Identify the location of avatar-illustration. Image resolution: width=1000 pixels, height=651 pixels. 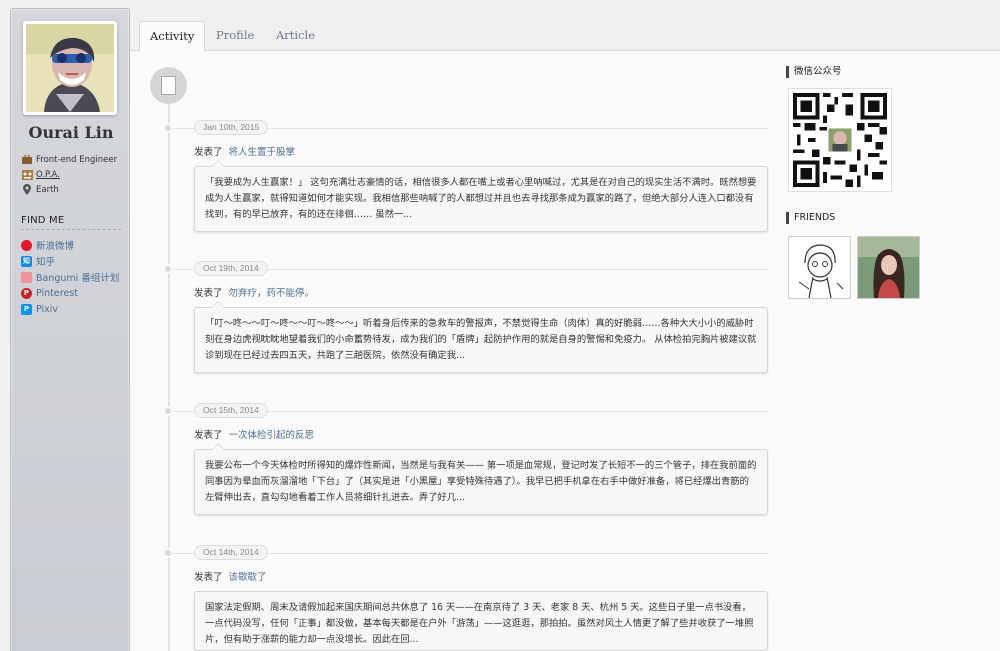
(70, 68).